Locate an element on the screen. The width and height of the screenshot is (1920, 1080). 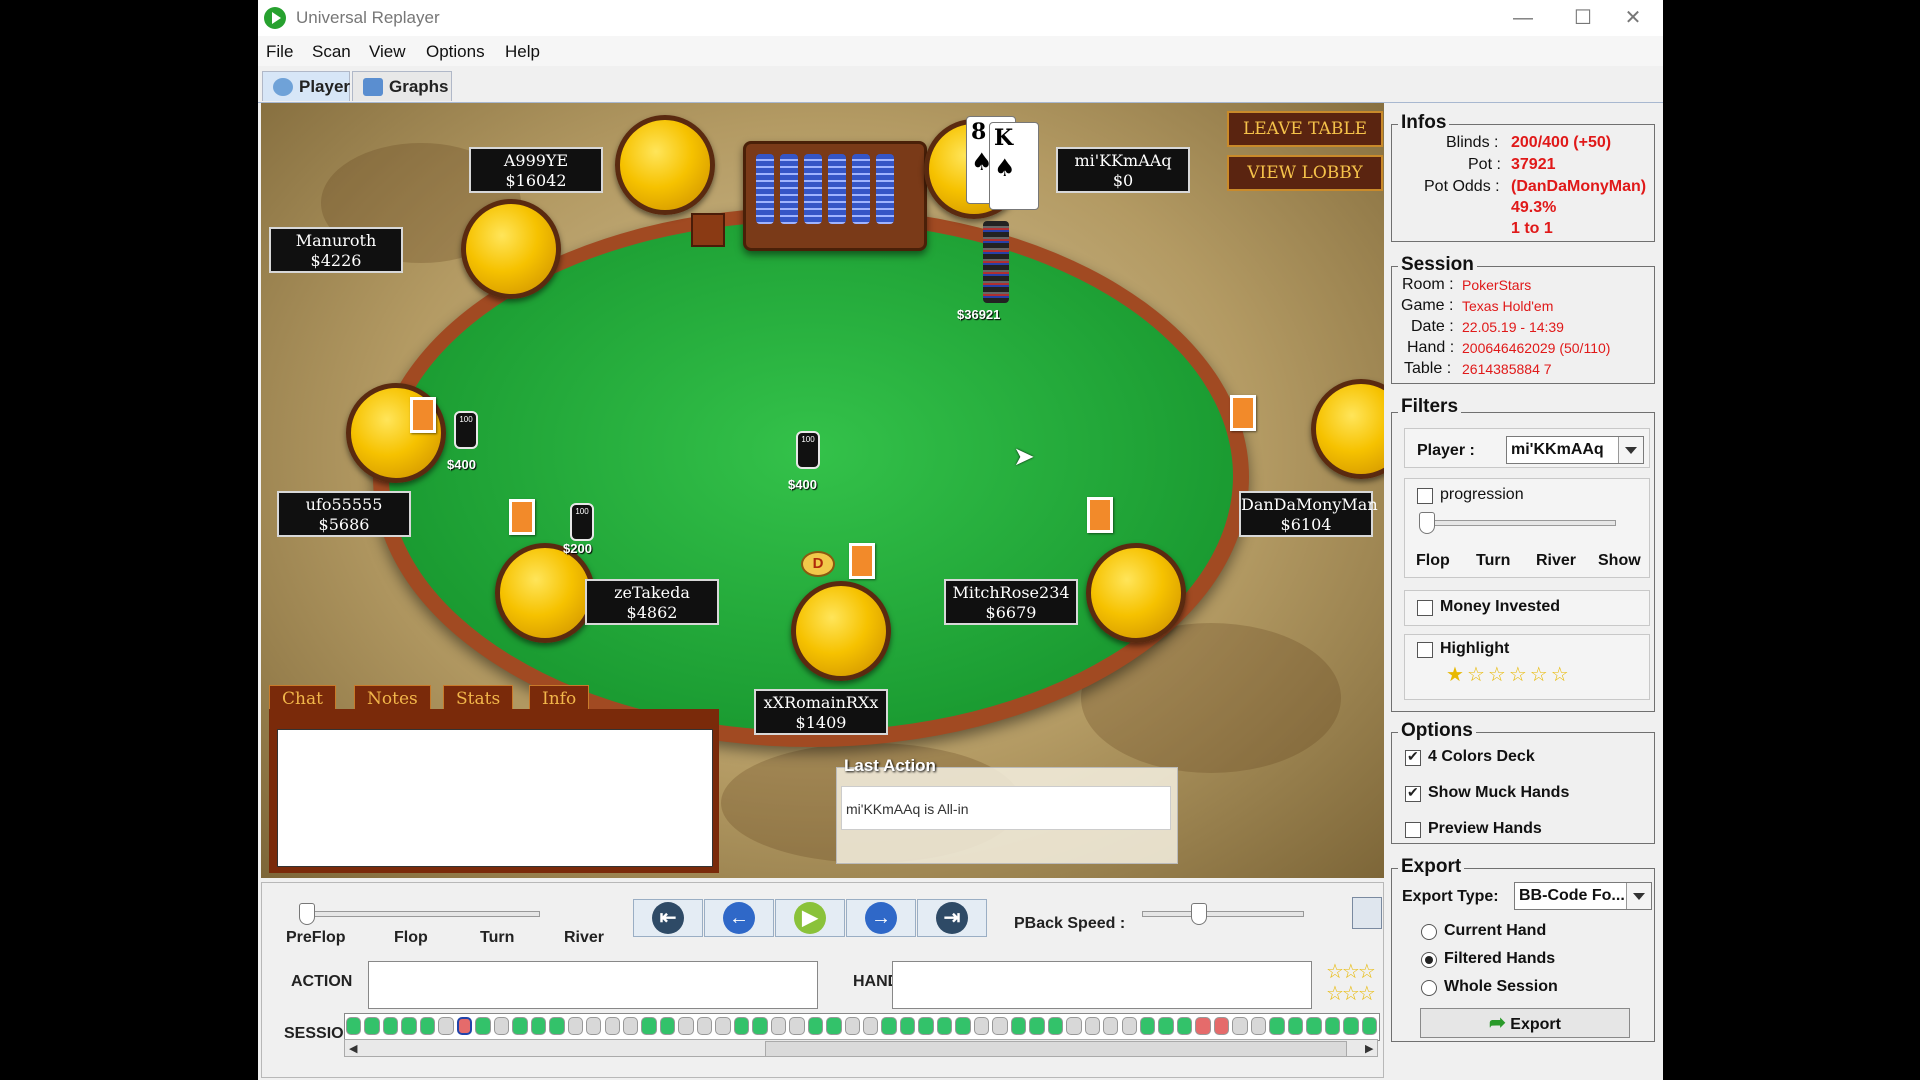
session-hand-strip is located at coordinates (862, 1027).